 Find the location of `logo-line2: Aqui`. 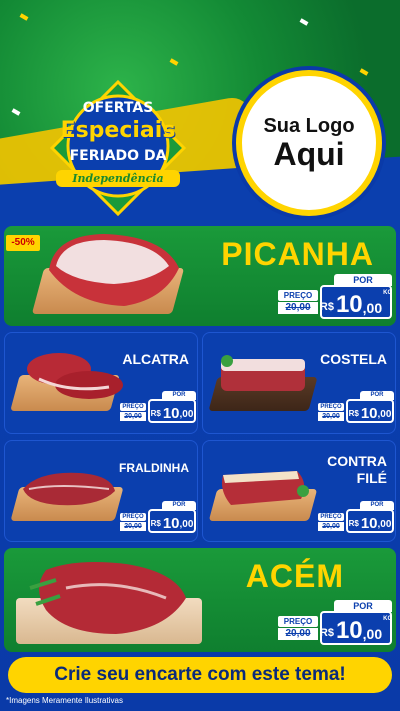

logo-line2: Aqui is located at coordinates (309, 153).